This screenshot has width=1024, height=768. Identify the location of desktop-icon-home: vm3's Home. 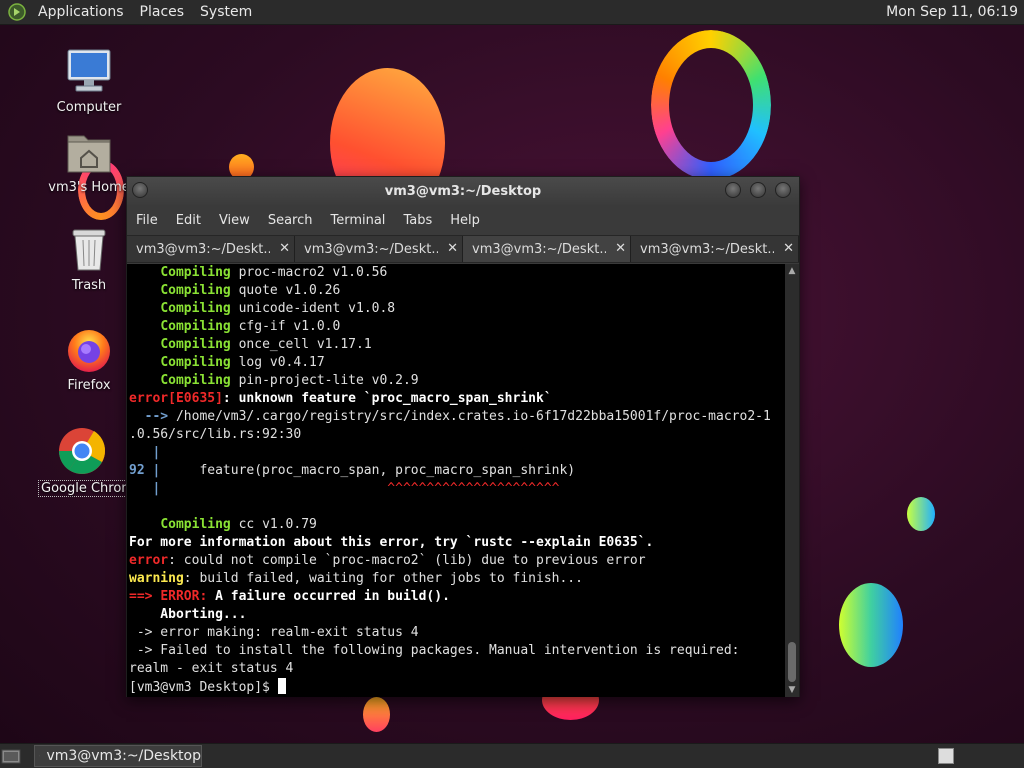
(89, 161).